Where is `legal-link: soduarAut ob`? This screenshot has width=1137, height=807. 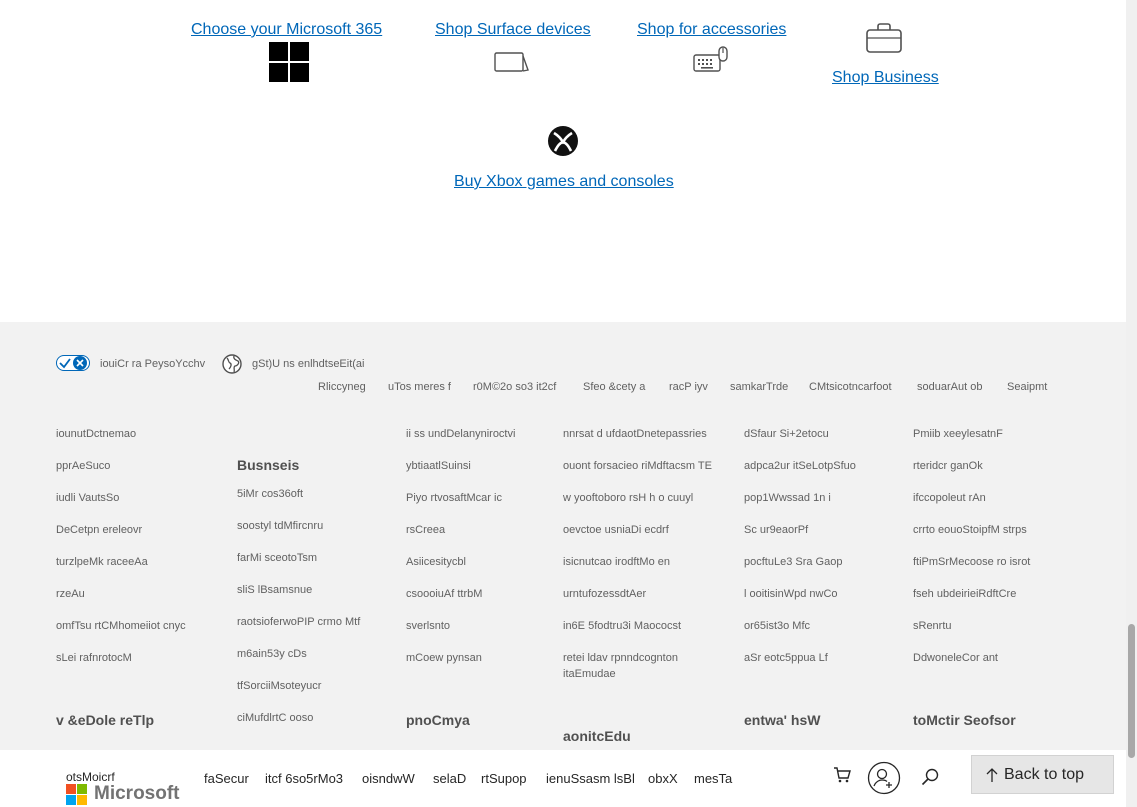 legal-link: soduarAut ob is located at coordinates (949, 387).